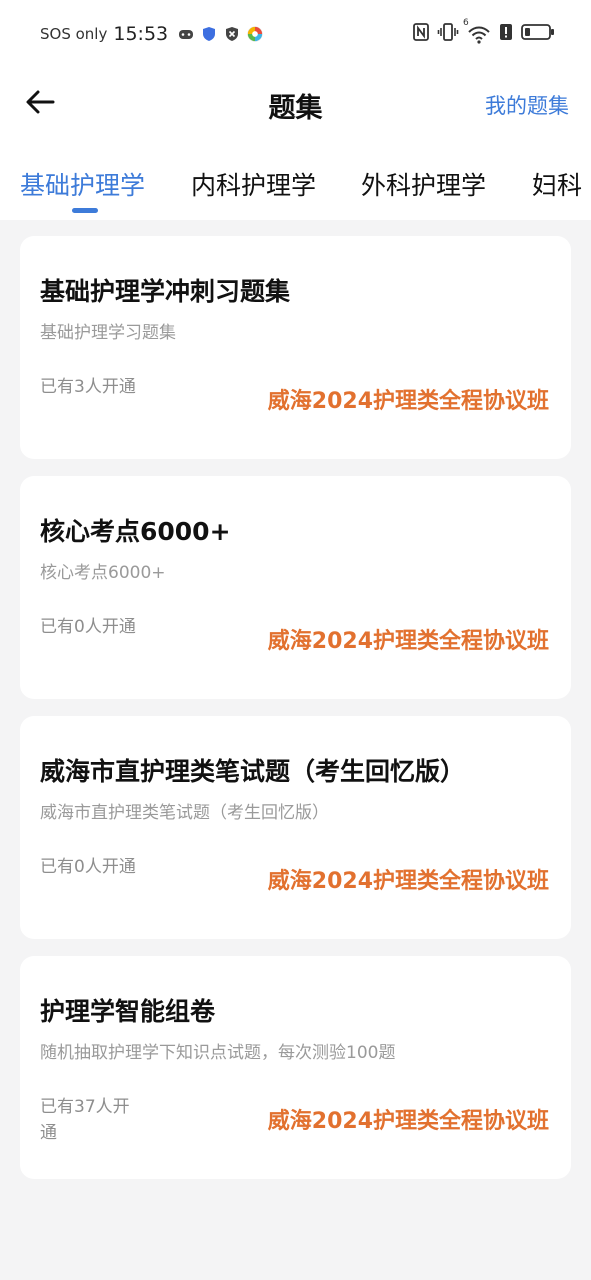 This screenshot has width=591, height=1280. I want to click on card-subscriber-count: 已有3人开通, so click(88, 387).